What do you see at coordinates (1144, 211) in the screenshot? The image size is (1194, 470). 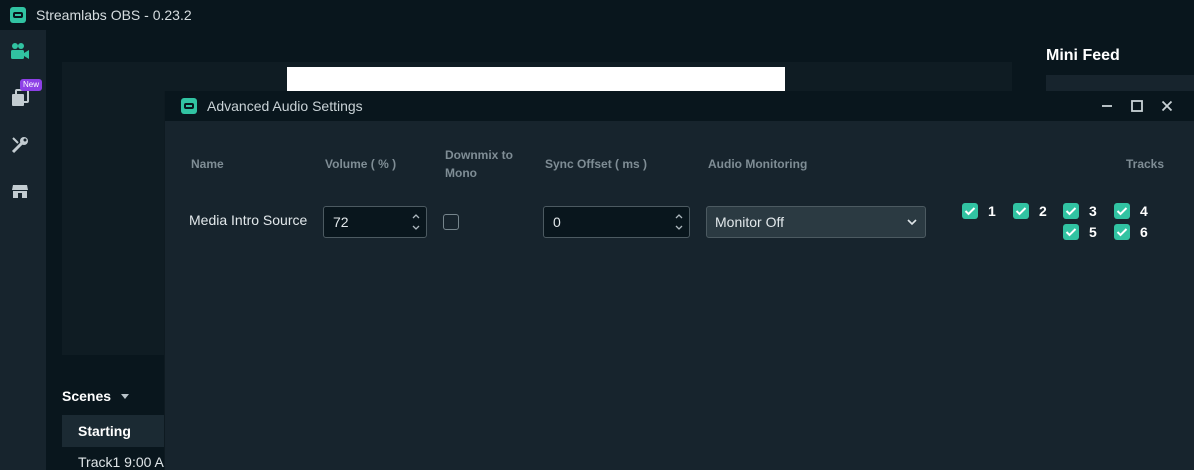 I see `track-label: 4` at bounding box center [1144, 211].